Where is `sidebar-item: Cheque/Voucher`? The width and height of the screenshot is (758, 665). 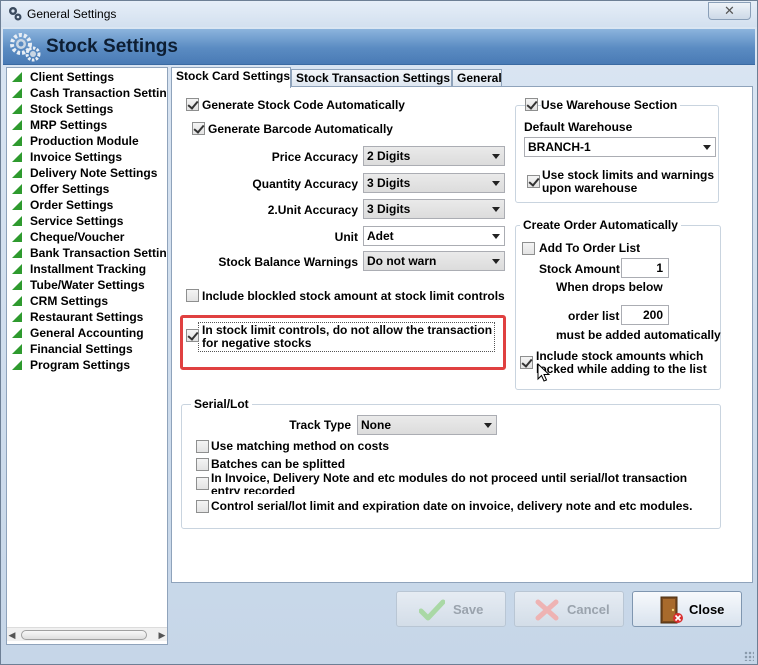 sidebar-item: Cheque/Voucher is located at coordinates (87, 237).